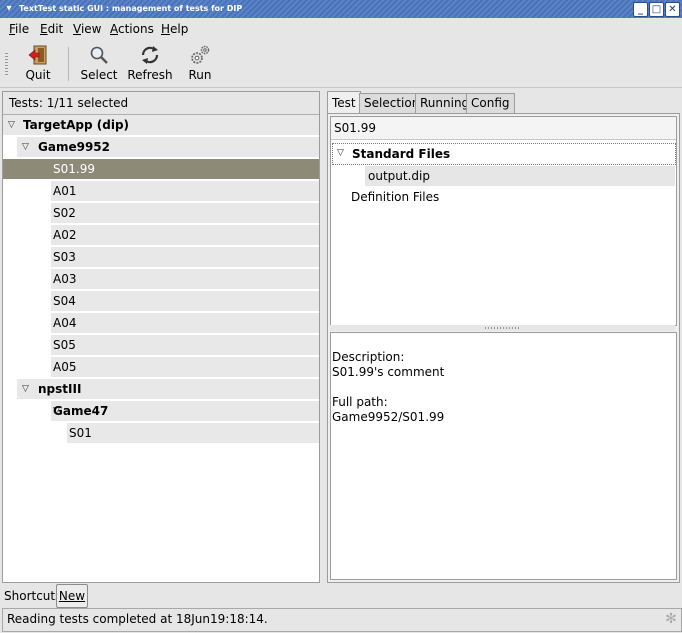 The height and width of the screenshot is (633, 682). Describe the element at coordinates (38, 75) in the screenshot. I see `quit-label: Quit` at that location.